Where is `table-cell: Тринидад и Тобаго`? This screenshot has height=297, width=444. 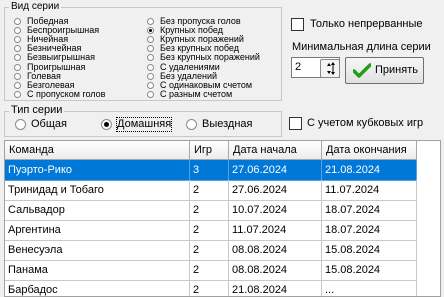 table-cell: Тринидад и Тобаго is located at coordinates (97, 190).